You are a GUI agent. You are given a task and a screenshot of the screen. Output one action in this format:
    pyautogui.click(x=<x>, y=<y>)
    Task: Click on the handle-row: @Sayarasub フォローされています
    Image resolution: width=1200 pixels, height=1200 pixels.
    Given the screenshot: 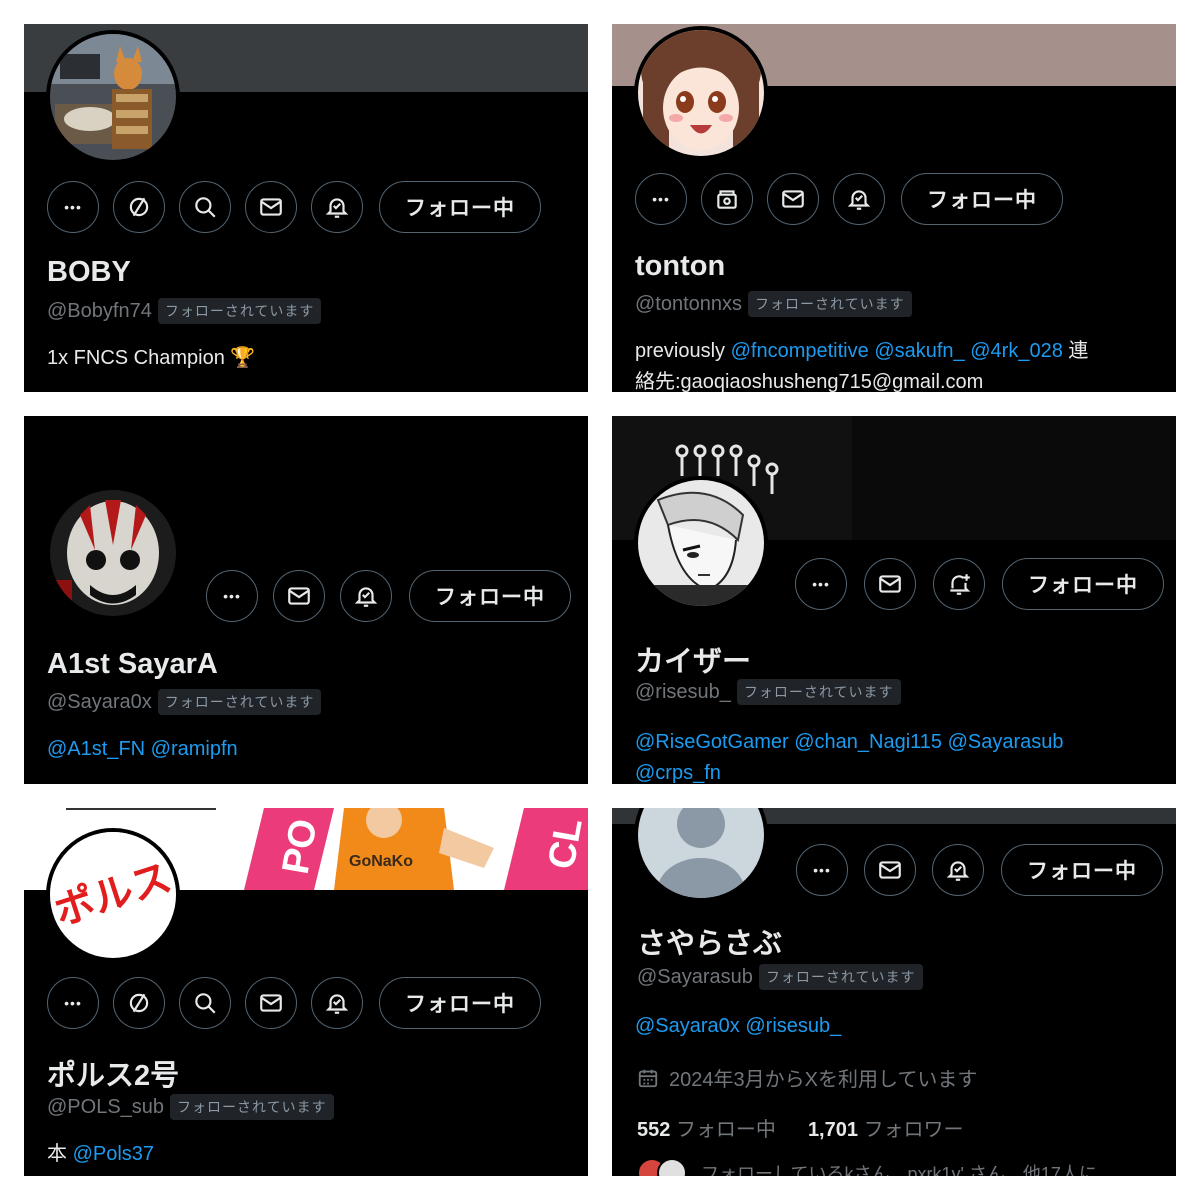 What is the action you would take?
    pyautogui.click(x=780, y=977)
    